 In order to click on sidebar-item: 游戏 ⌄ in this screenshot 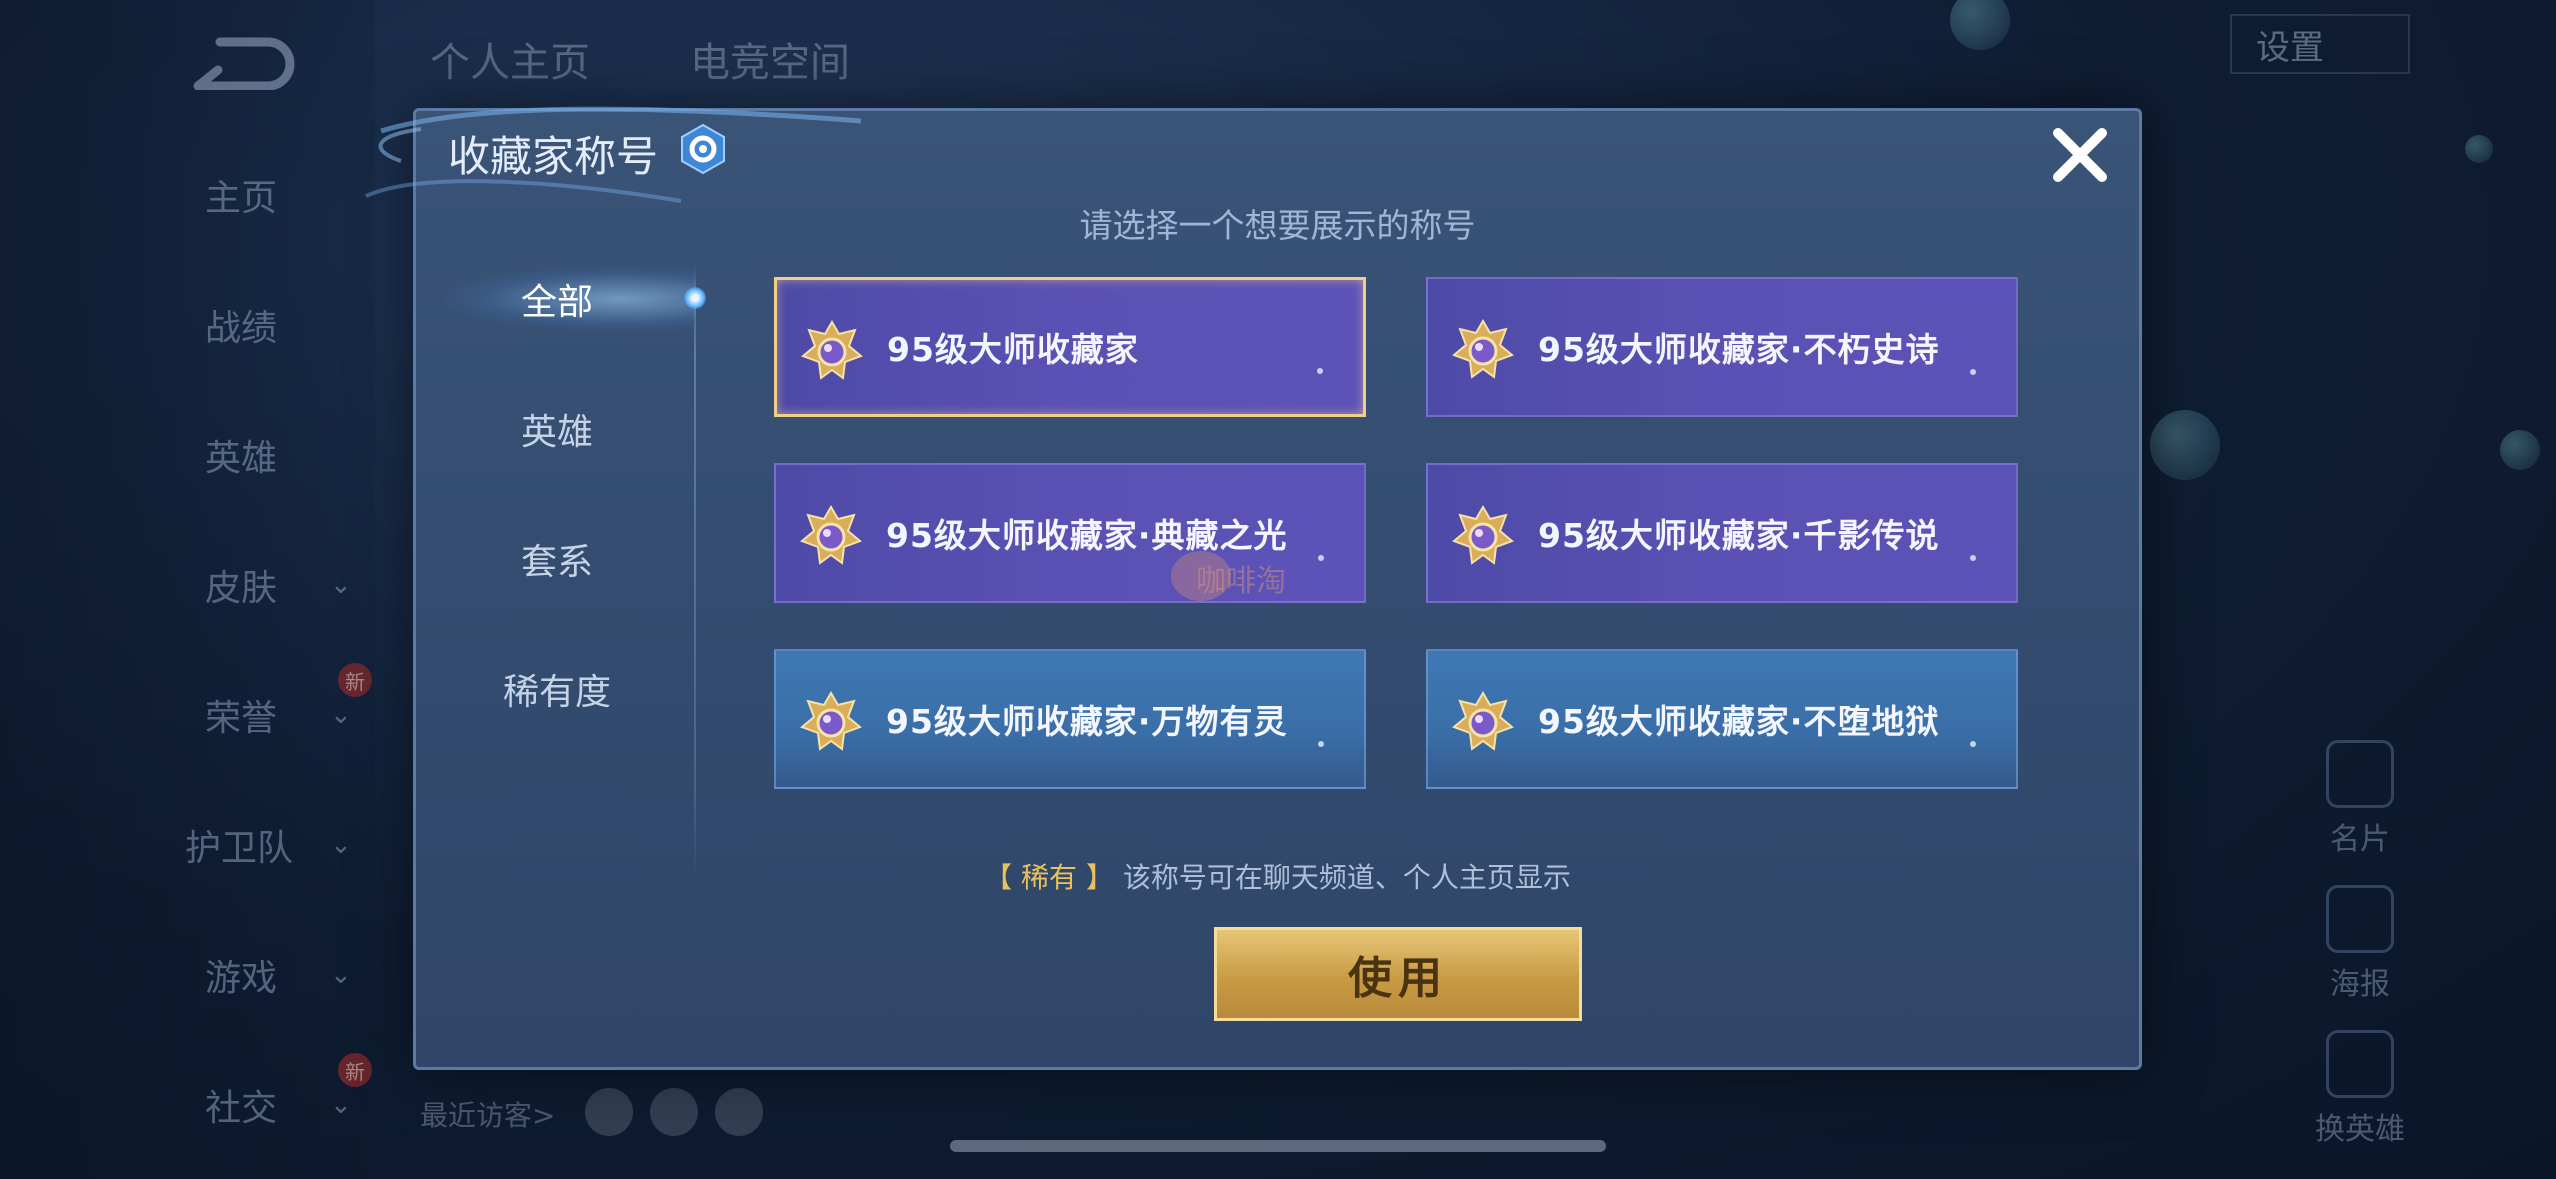, I will do `click(251, 975)`.